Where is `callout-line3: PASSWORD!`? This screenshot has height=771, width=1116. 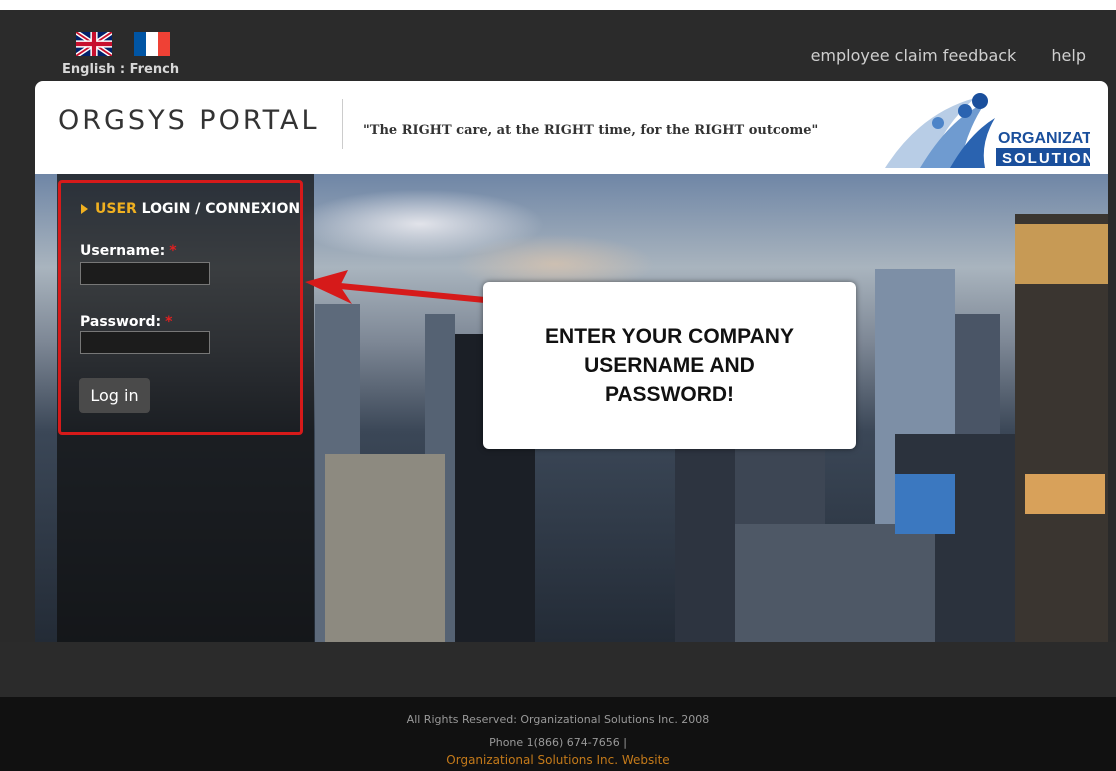
callout-line3: PASSWORD! is located at coordinates (669, 394).